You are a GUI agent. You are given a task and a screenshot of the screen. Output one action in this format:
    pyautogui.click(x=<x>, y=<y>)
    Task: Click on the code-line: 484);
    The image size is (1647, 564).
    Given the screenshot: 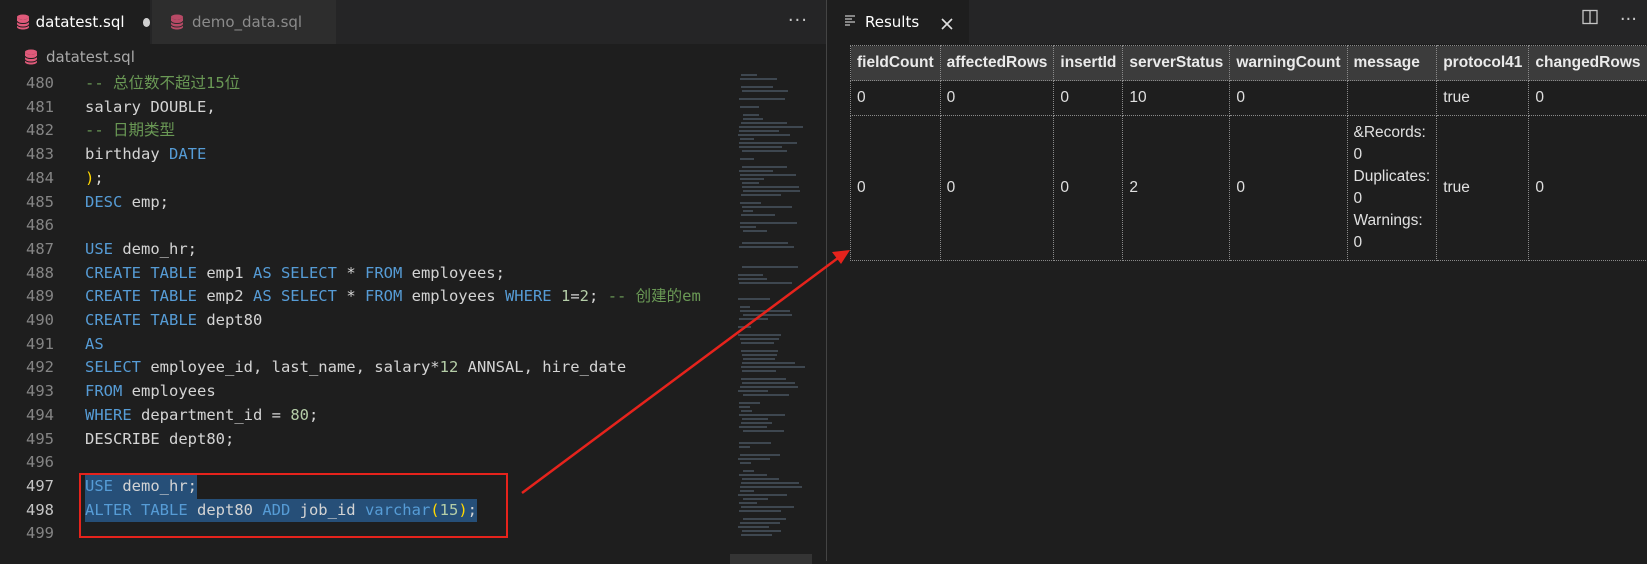 What is the action you would take?
    pyautogui.click(x=365, y=179)
    